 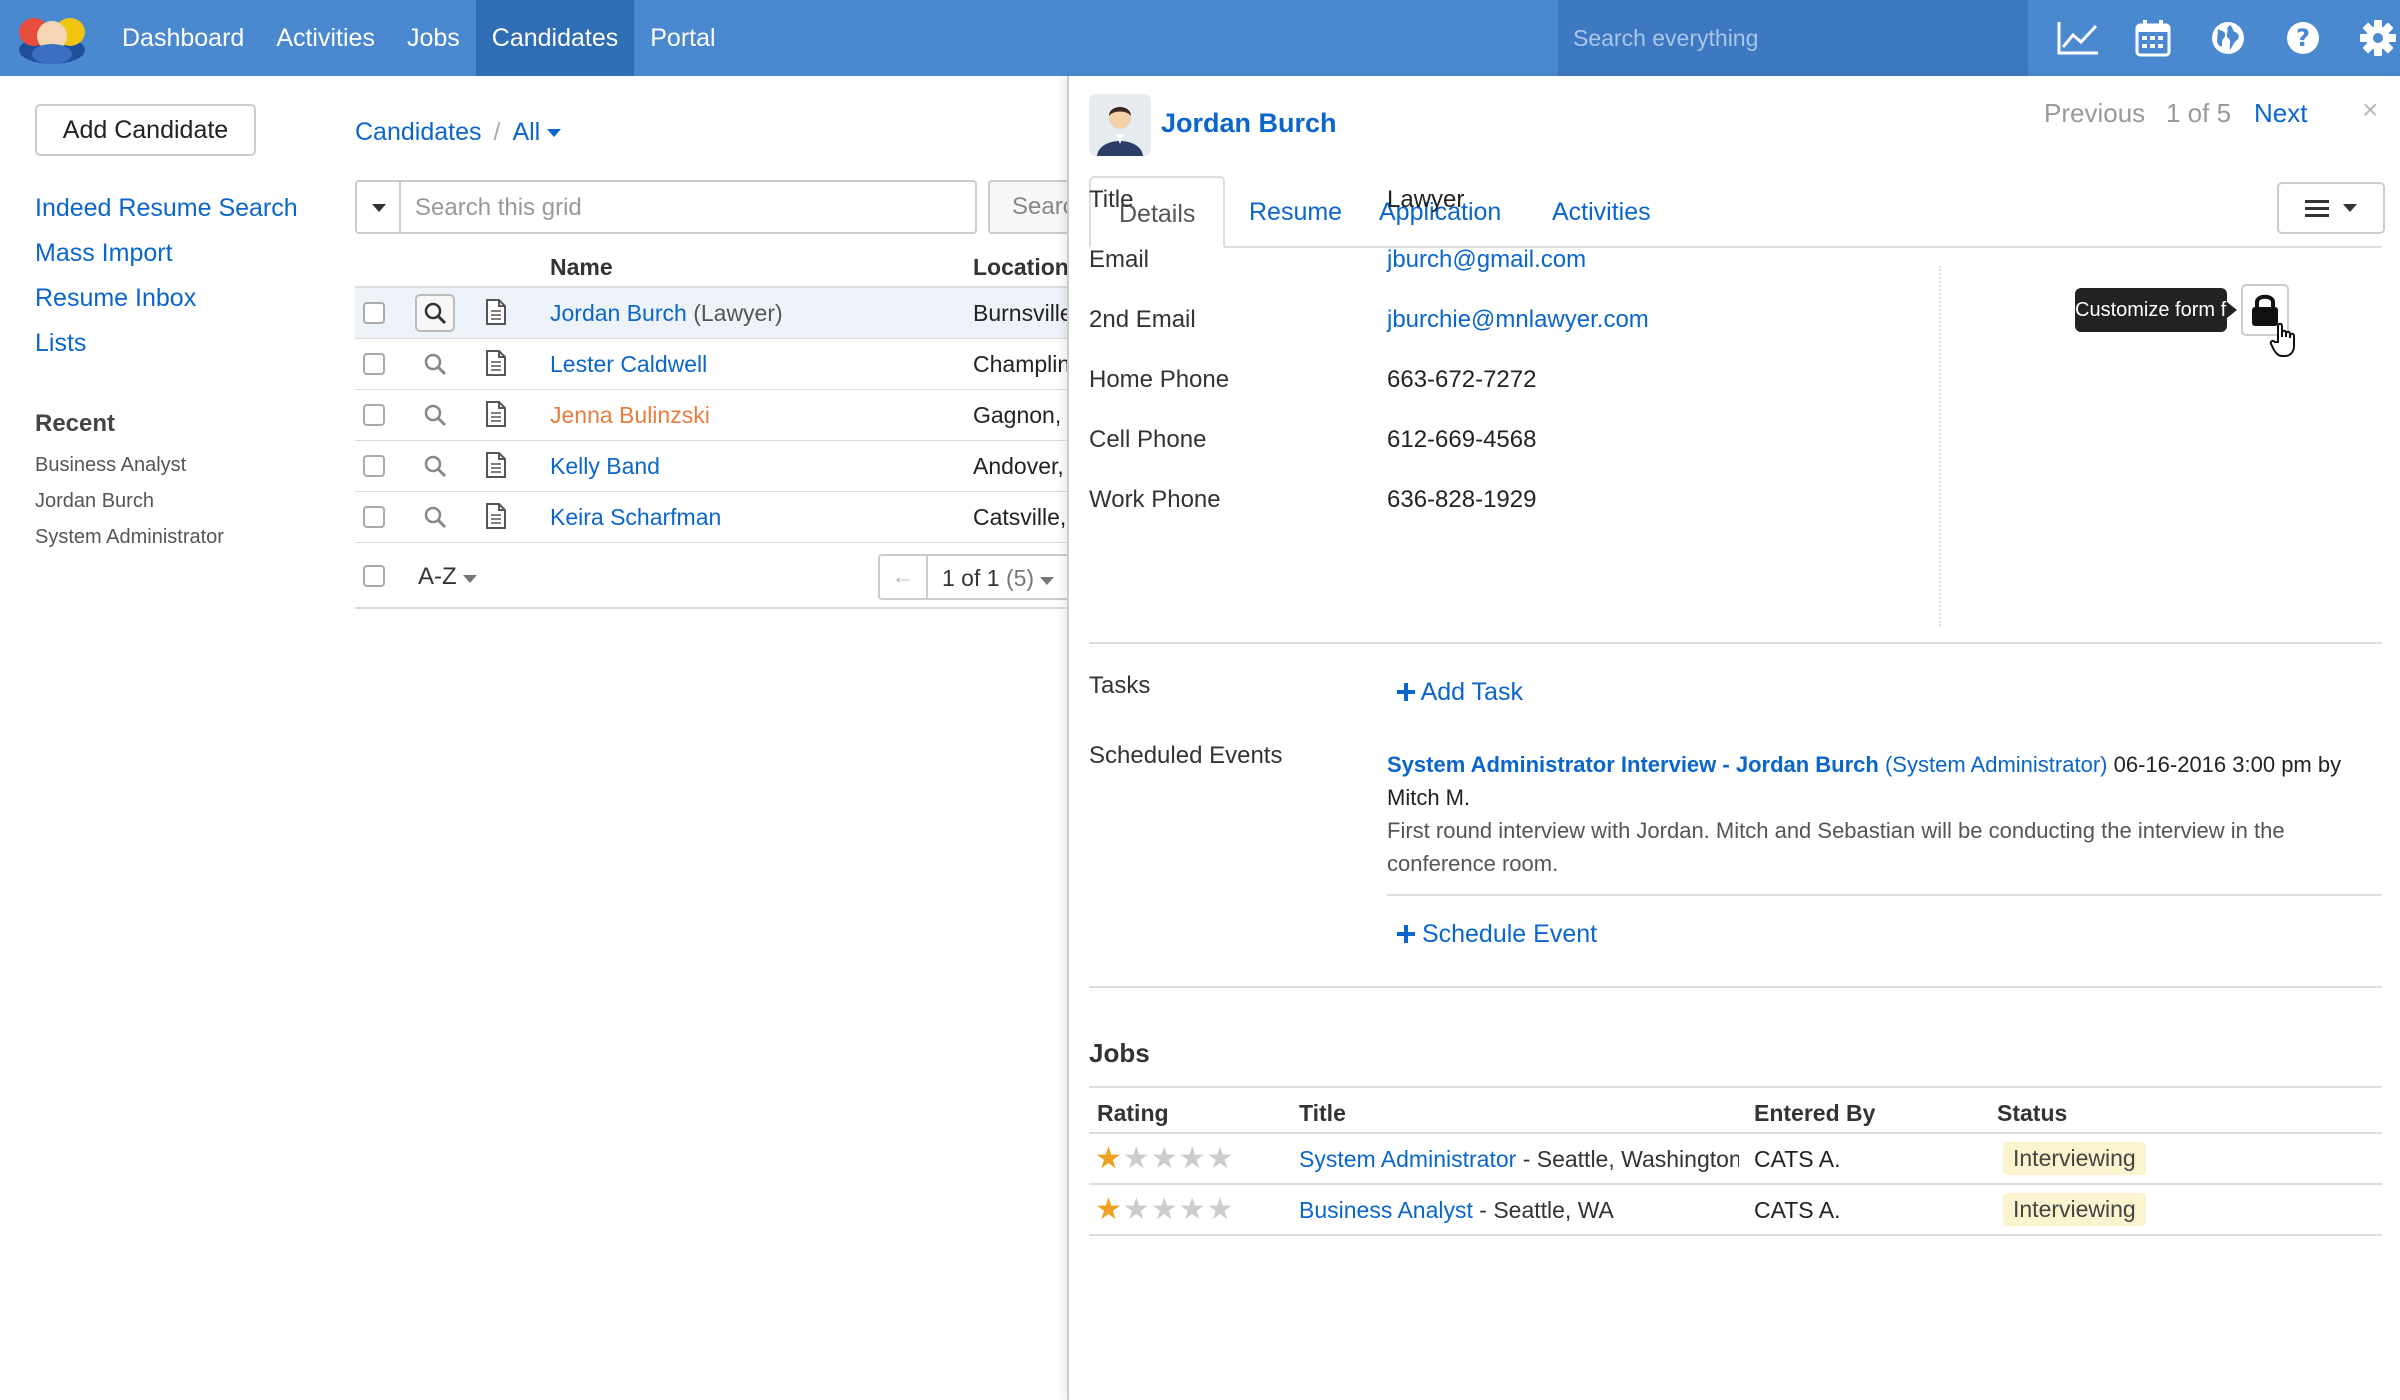 I want to click on add-task-link: Add Task, so click(x=1460, y=692).